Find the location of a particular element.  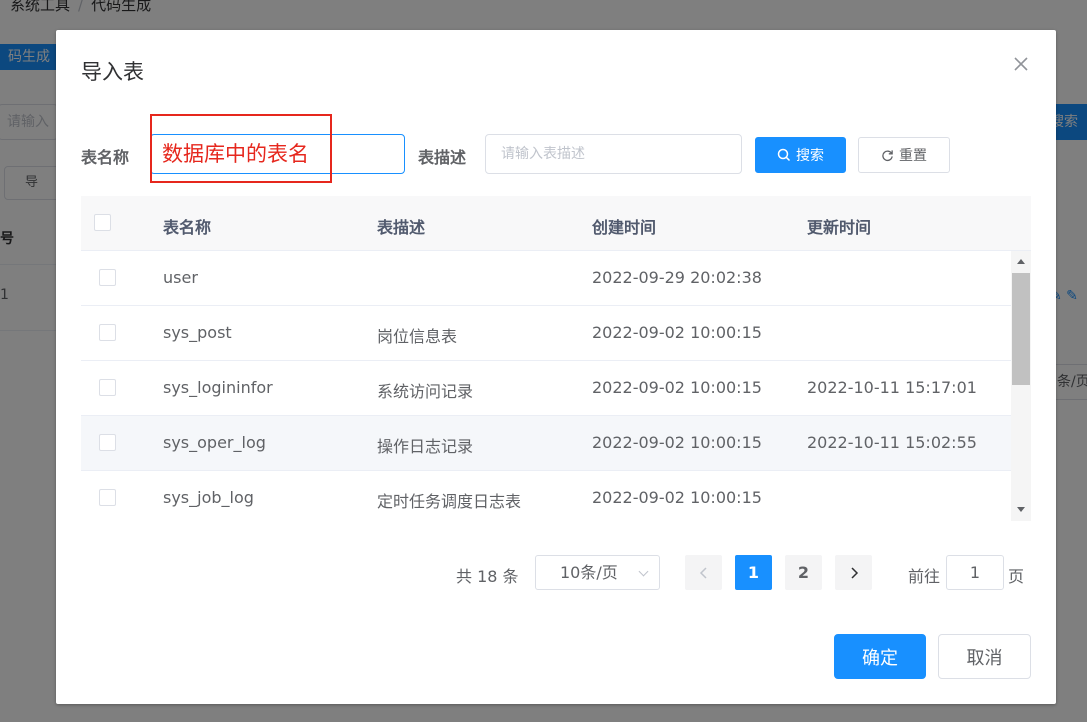

chevron-right-icon is located at coordinates (854, 572).